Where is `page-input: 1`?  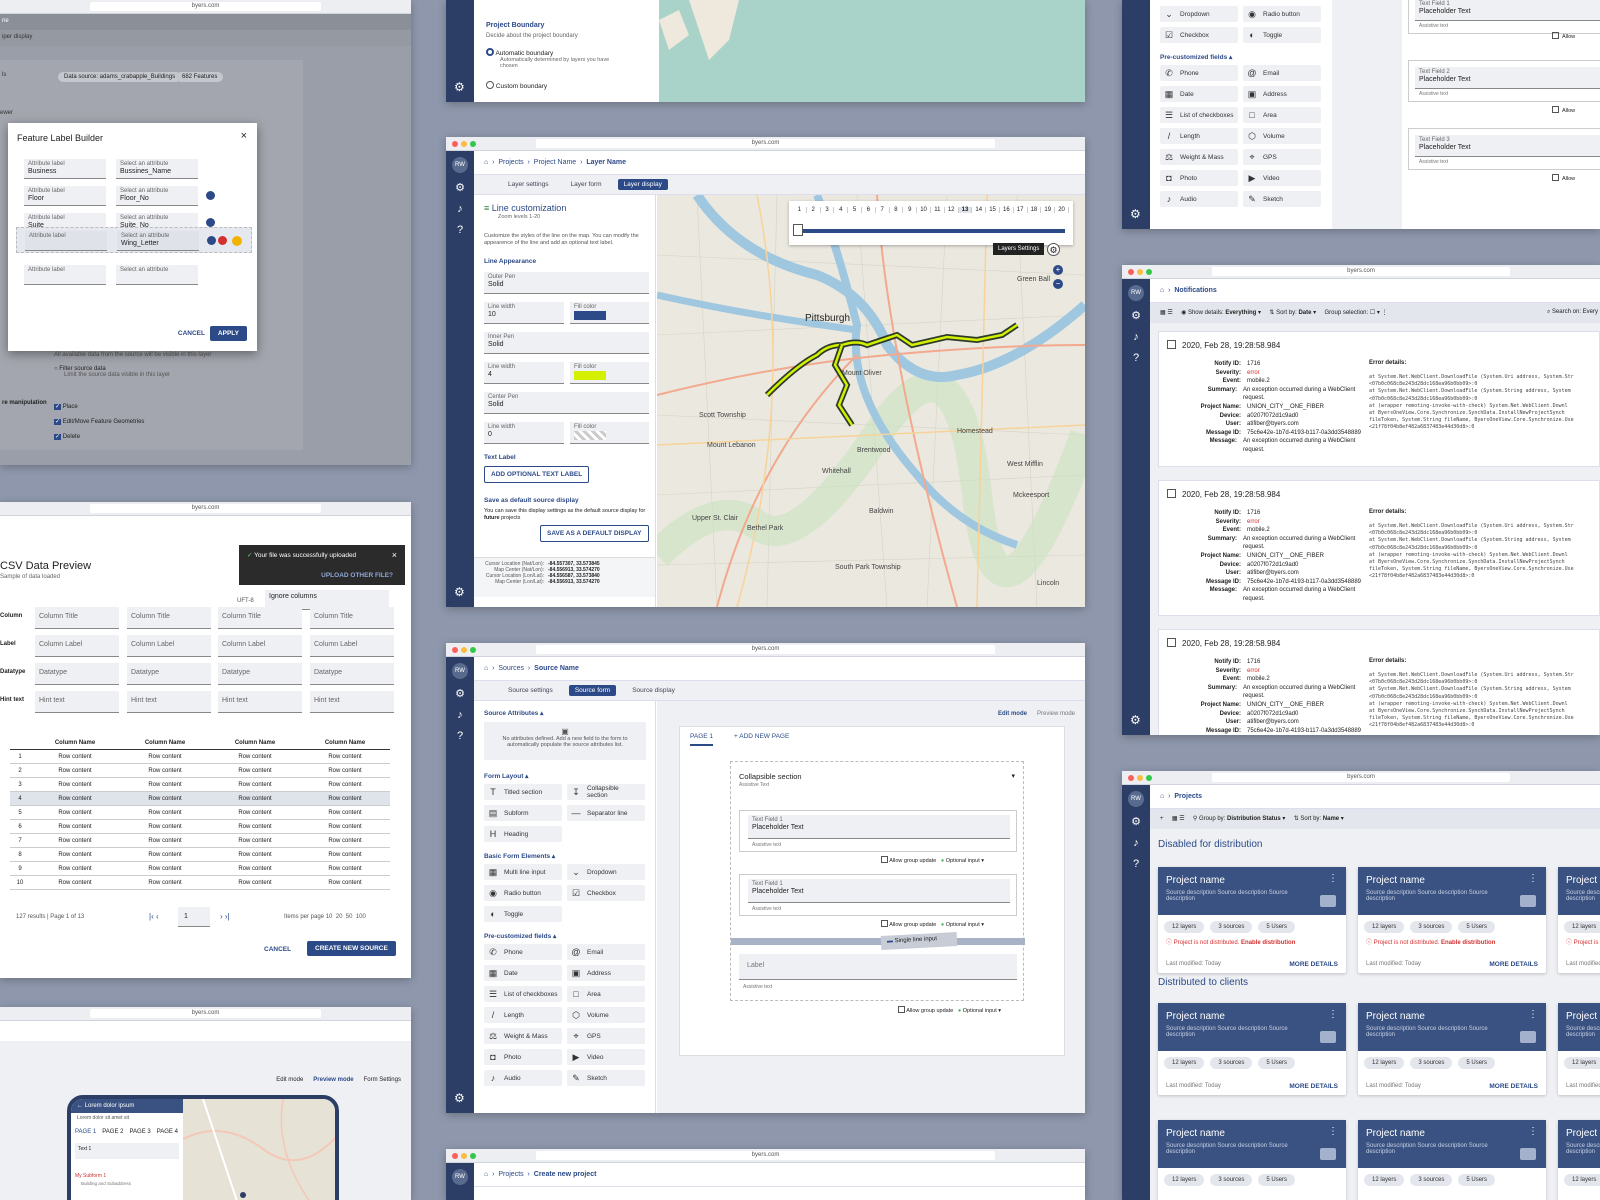
page-input: 1 is located at coordinates (194, 917).